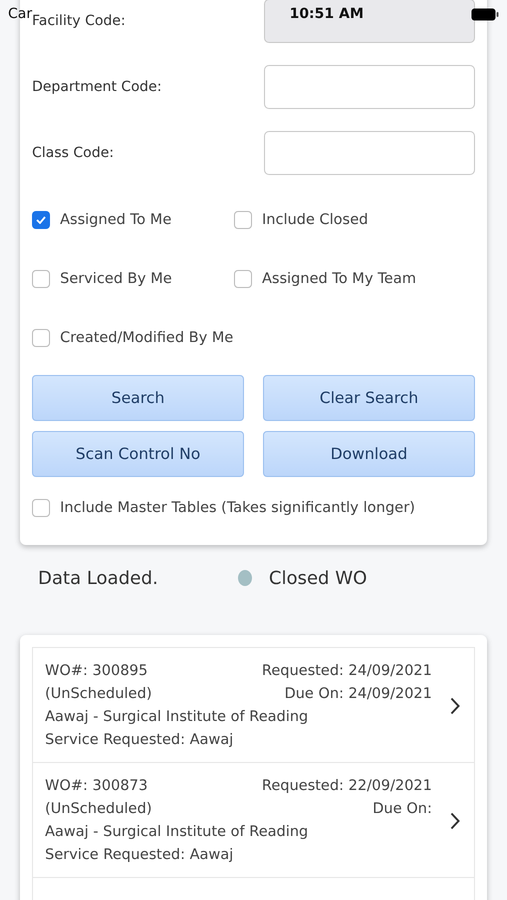  I want to click on action-button: Download, so click(369, 454).